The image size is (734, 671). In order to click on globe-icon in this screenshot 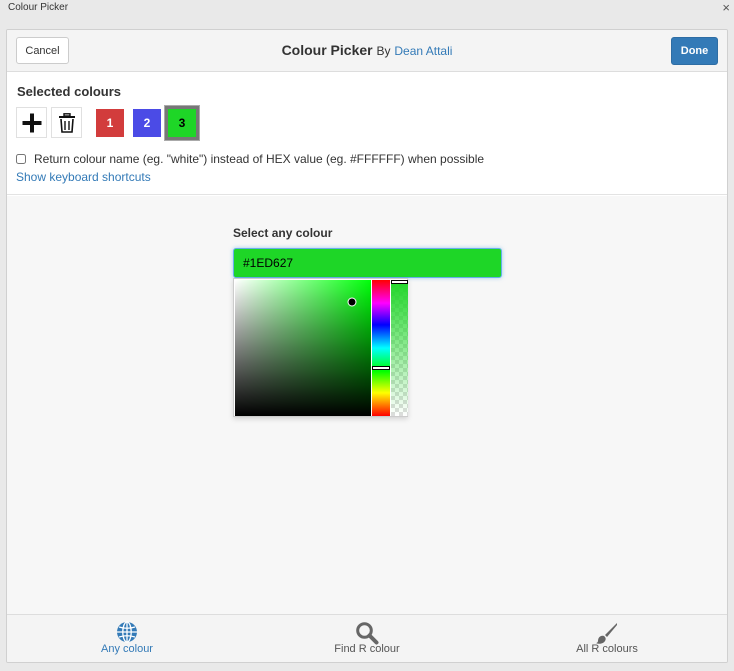, I will do `click(127, 632)`.